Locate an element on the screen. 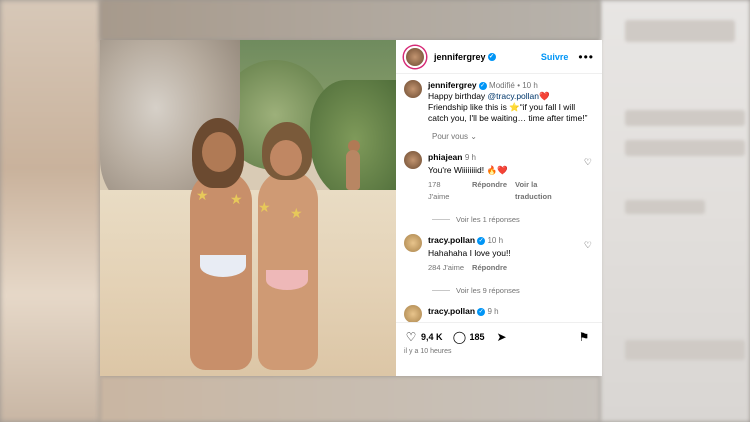 The height and width of the screenshot is (422, 750). comment-author: phiajean is located at coordinates (445, 157).